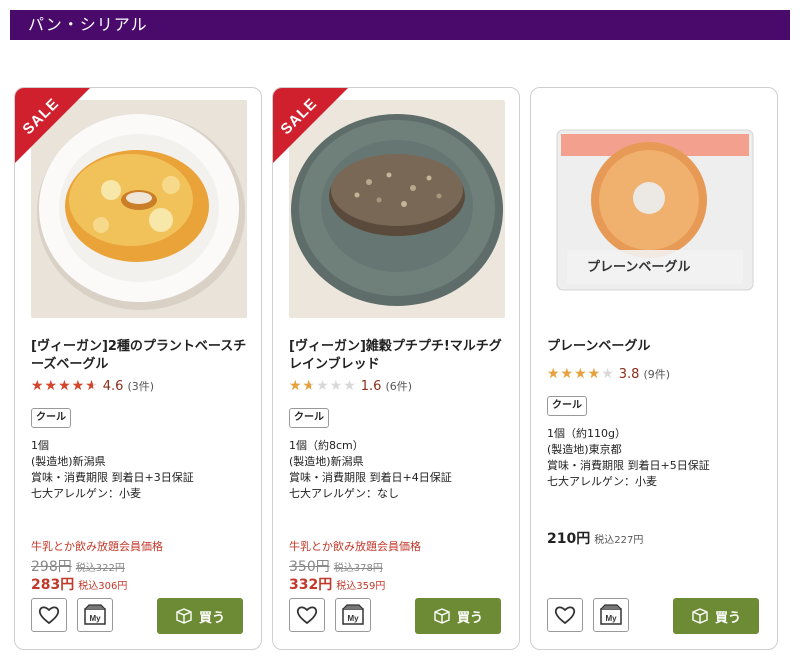 Image resolution: width=801 pixels, height=662 pixels. I want to click on spec-expiry: 賞味・消費期限 到着日+3日保証, so click(112, 477).